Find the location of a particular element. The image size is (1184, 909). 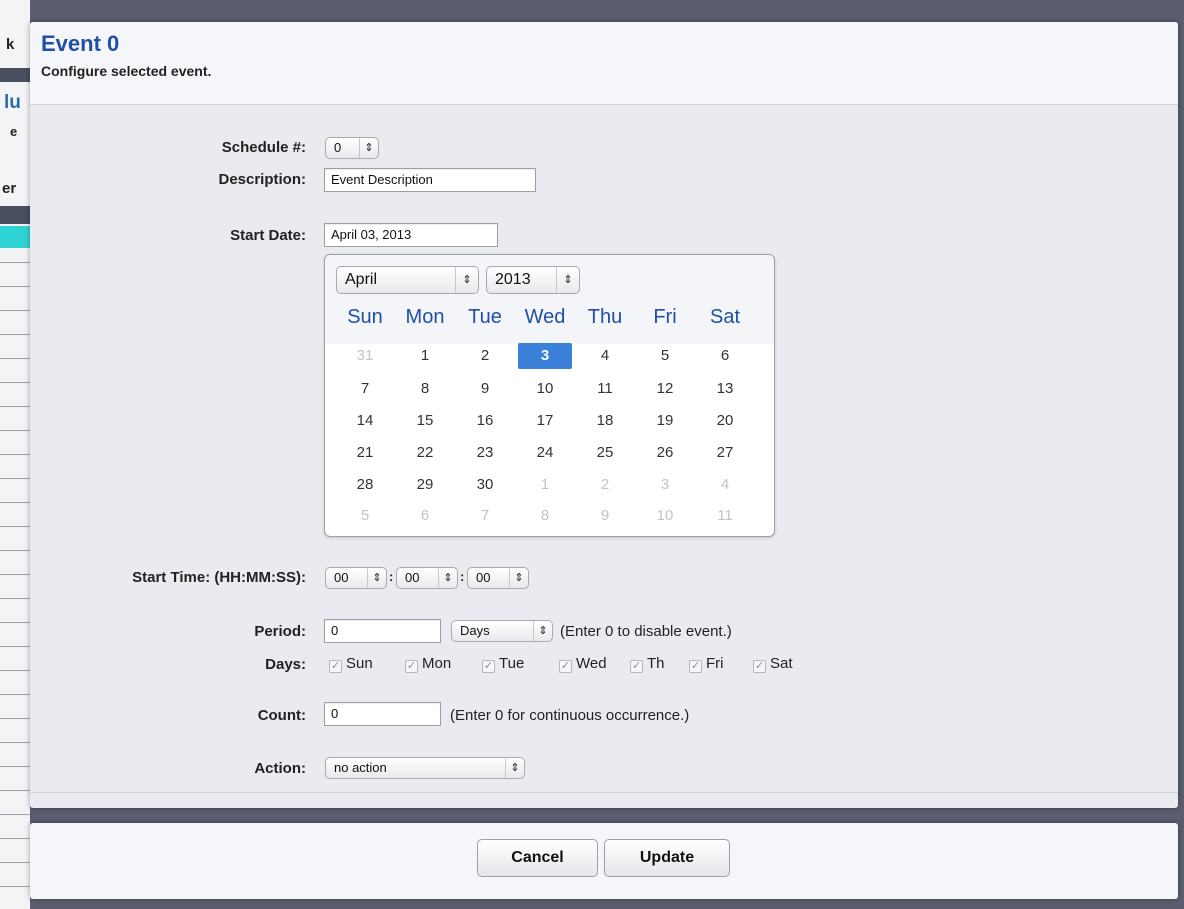

weekday-header: Mon is located at coordinates (425, 317).